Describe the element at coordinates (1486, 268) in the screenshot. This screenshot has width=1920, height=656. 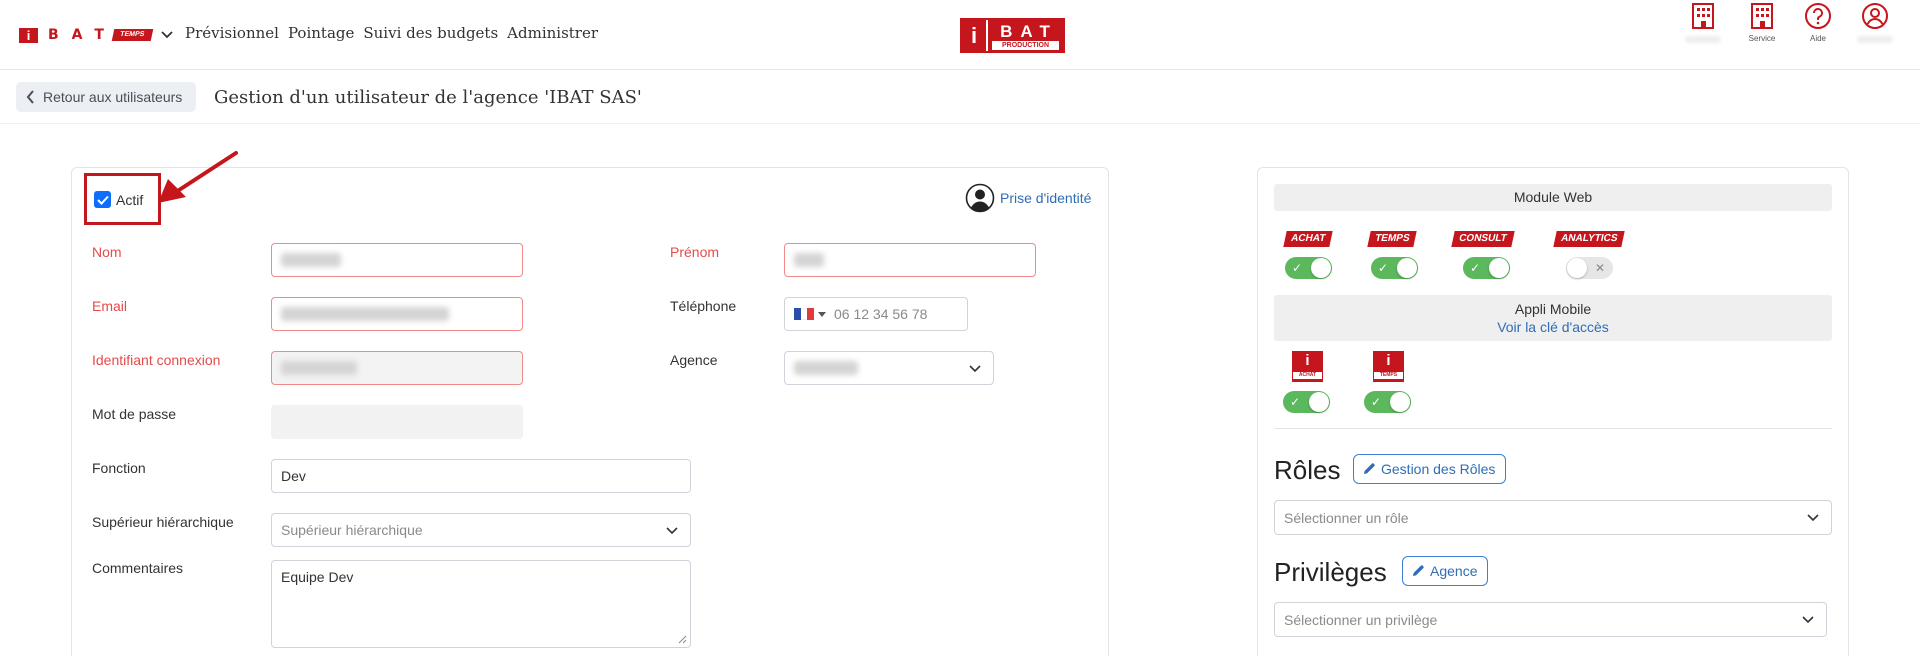
I see `toggle-web-consult: ✓` at that location.